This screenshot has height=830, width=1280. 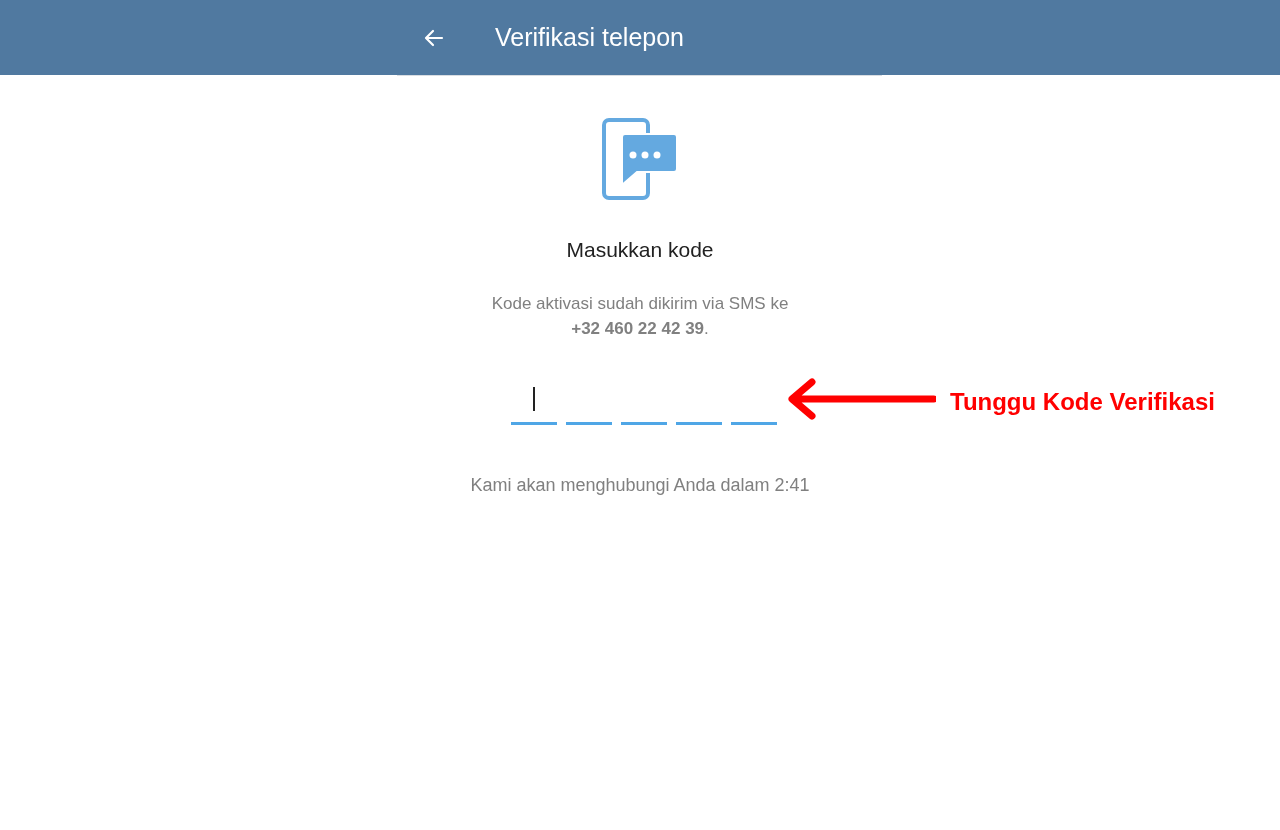 What do you see at coordinates (640, 250) in the screenshot?
I see `heading: Masukkan kode` at bounding box center [640, 250].